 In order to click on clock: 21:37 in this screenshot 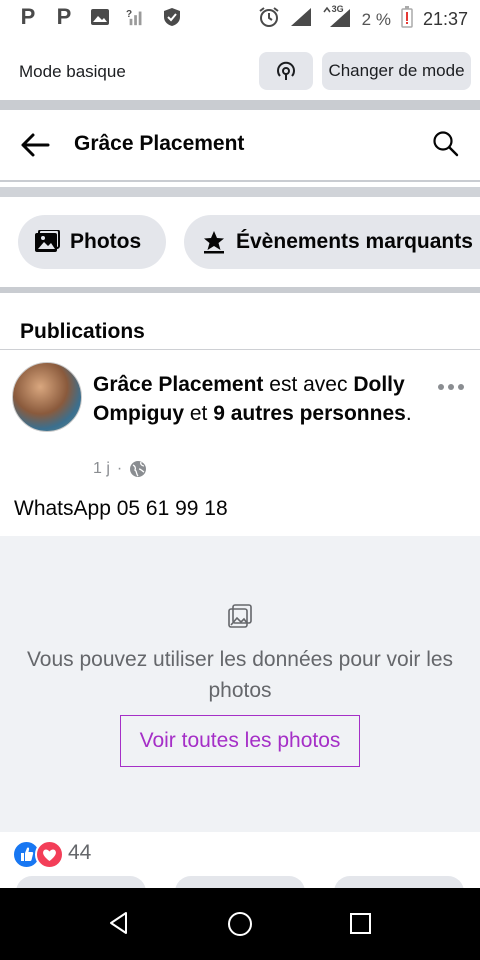, I will do `click(445, 19)`.